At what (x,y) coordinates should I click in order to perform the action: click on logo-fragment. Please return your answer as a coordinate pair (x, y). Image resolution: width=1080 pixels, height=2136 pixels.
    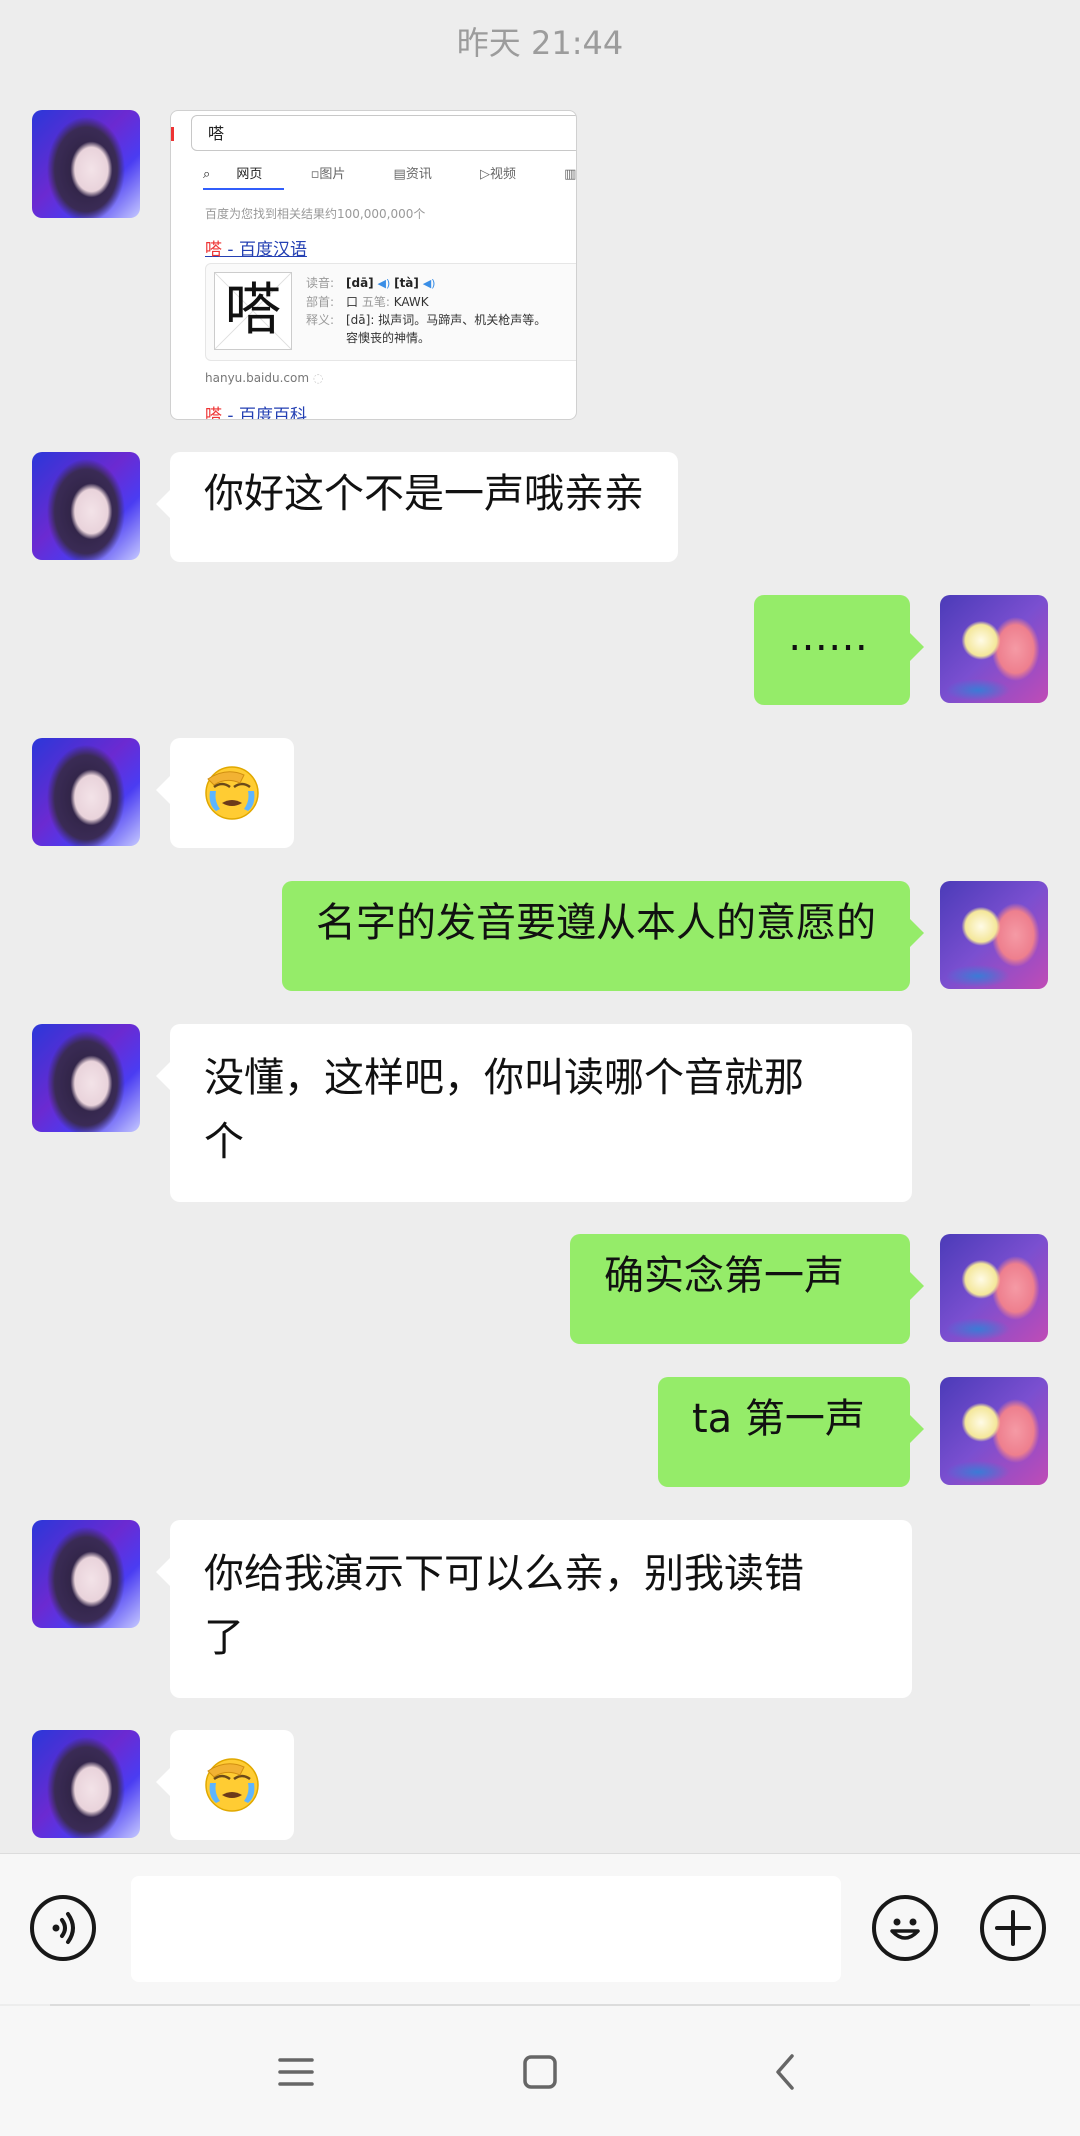
    Looking at the image, I should click on (172, 134).